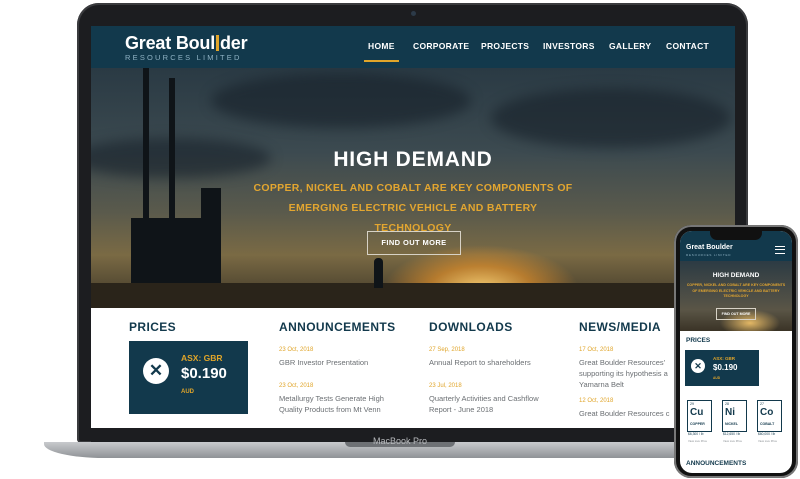 The image size is (800, 479). What do you see at coordinates (596, 350) in the screenshot?
I see `item-date: 17 Oct, 2018` at bounding box center [596, 350].